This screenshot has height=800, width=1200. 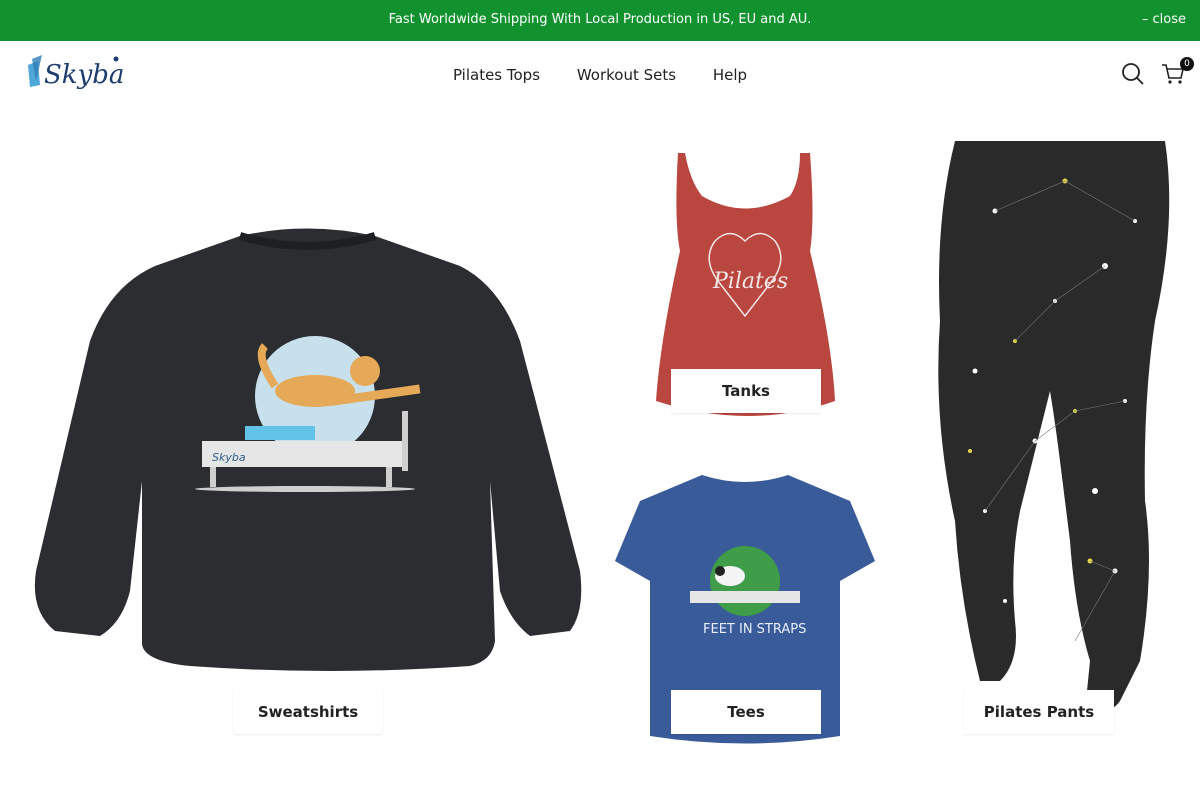 I want to click on nav-workout-sets: Workout Sets, so click(x=626, y=75).